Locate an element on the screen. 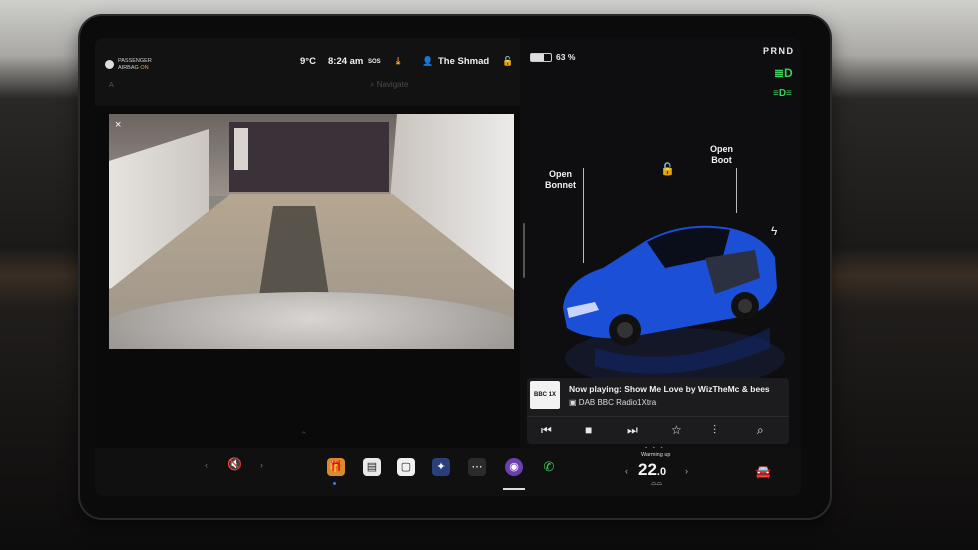 The height and width of the screenshot is (550, 978). favorite-star-icon: ☆ is located at coordinates (676, 430).